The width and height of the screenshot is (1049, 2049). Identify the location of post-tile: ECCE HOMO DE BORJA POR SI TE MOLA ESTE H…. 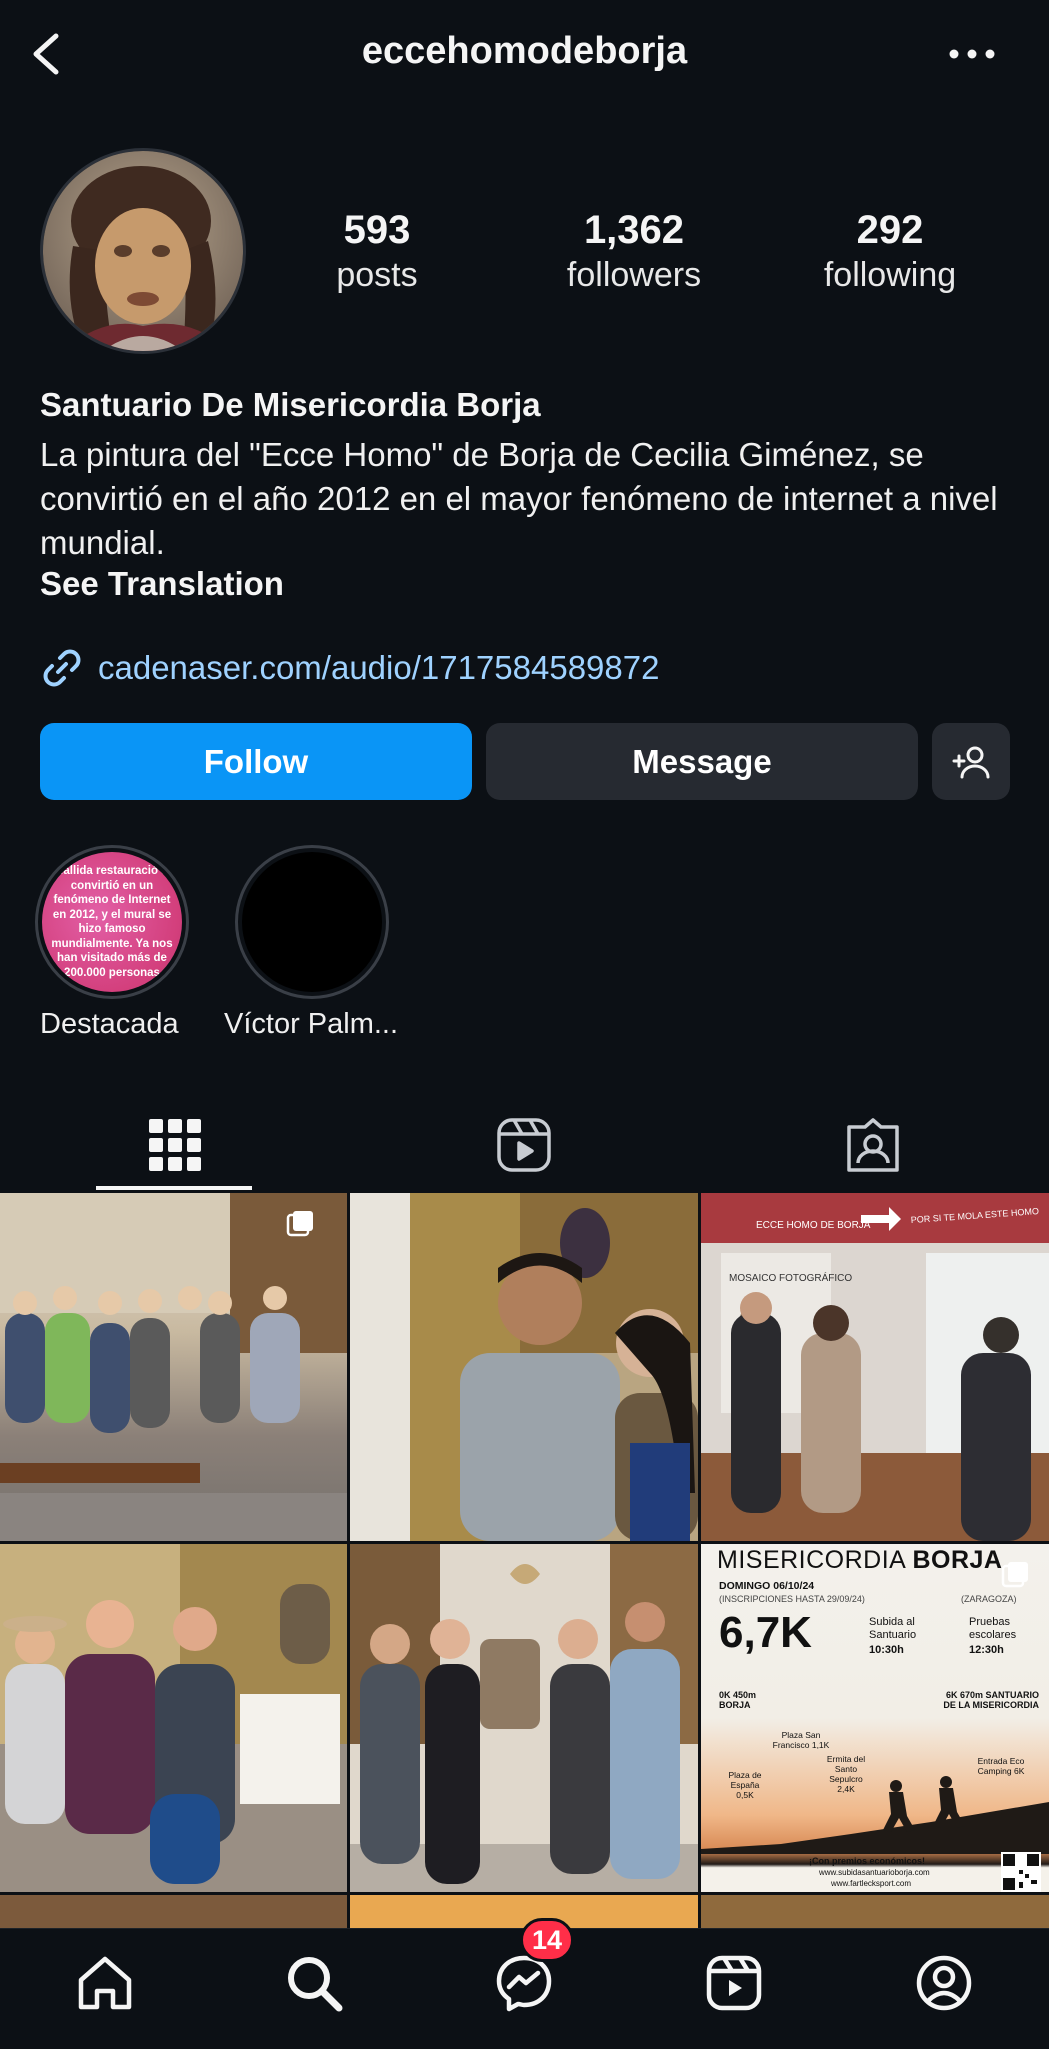
(875, 1367).